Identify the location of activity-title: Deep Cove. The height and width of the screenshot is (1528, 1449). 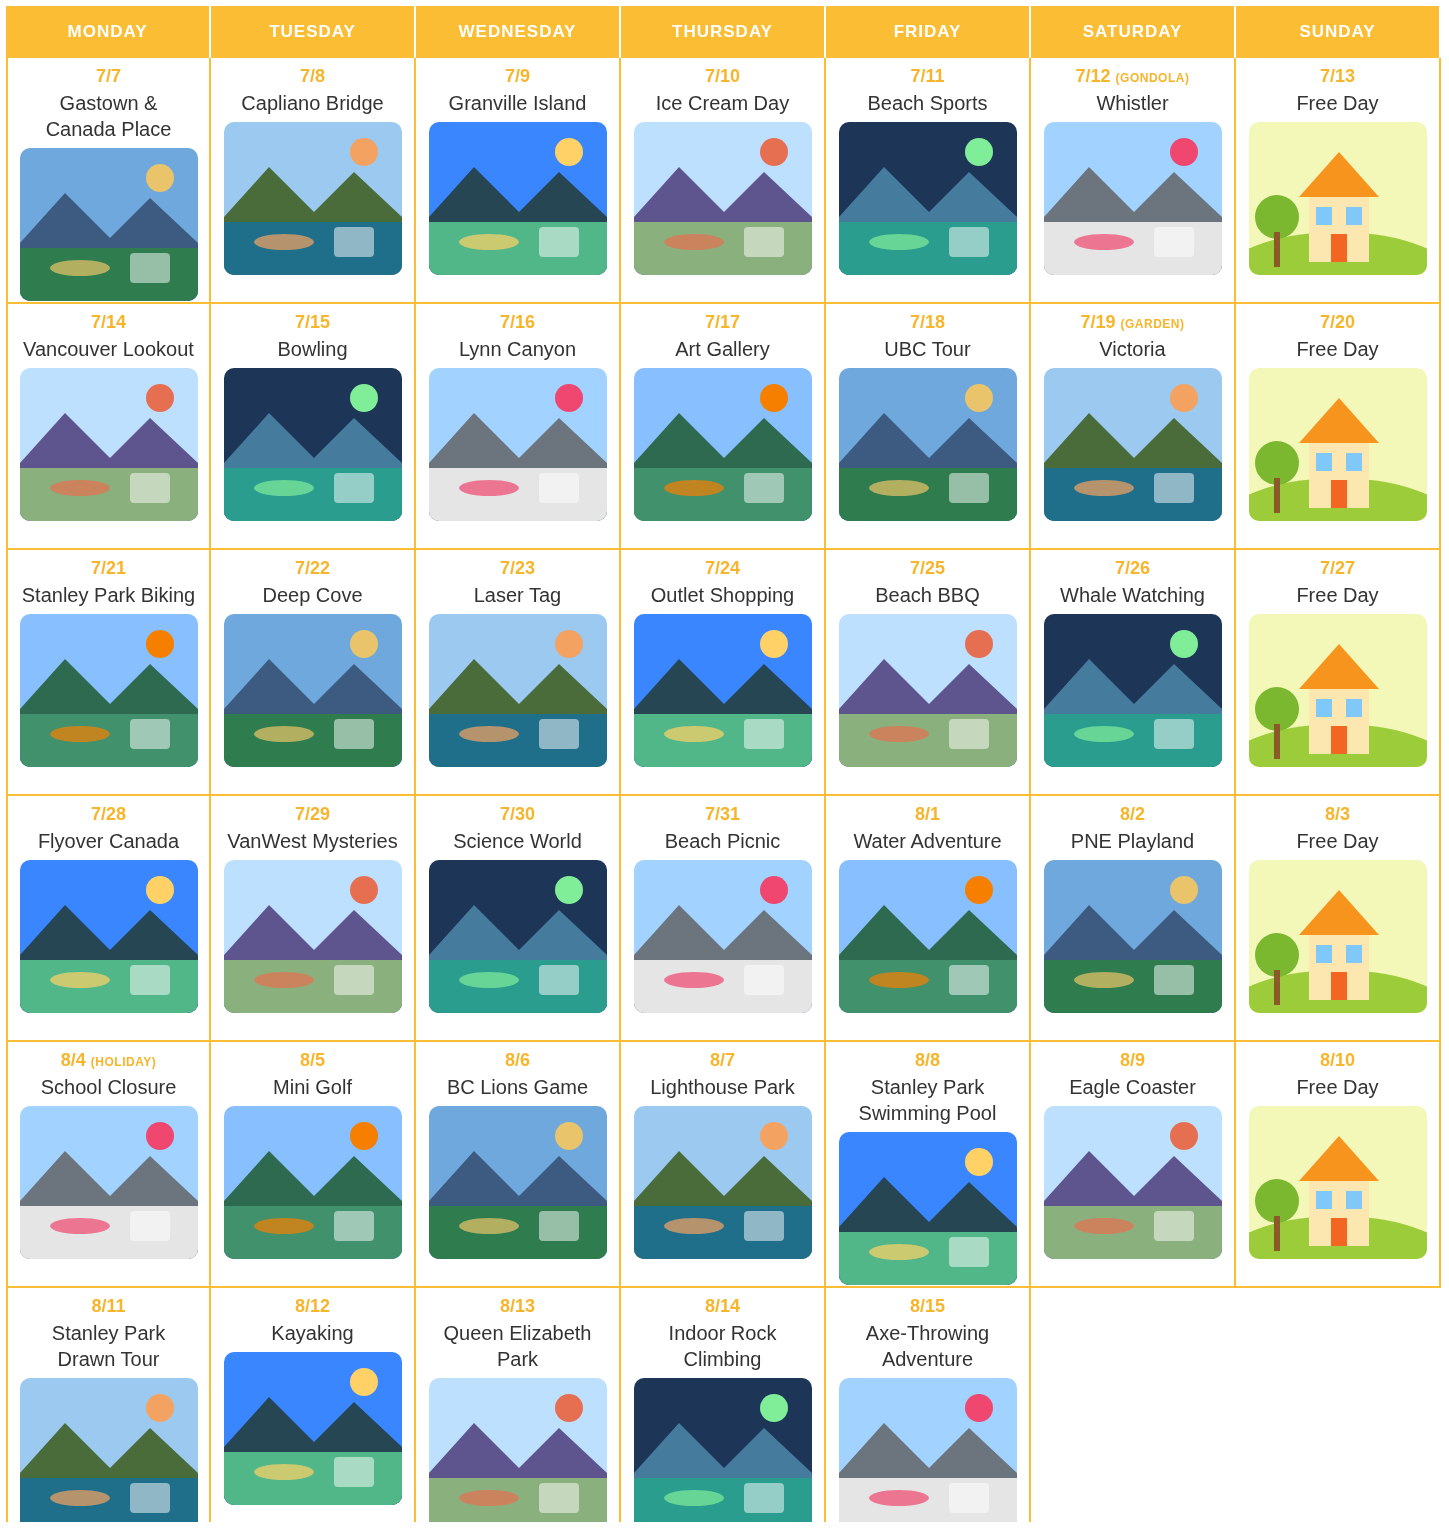
(312, 595).